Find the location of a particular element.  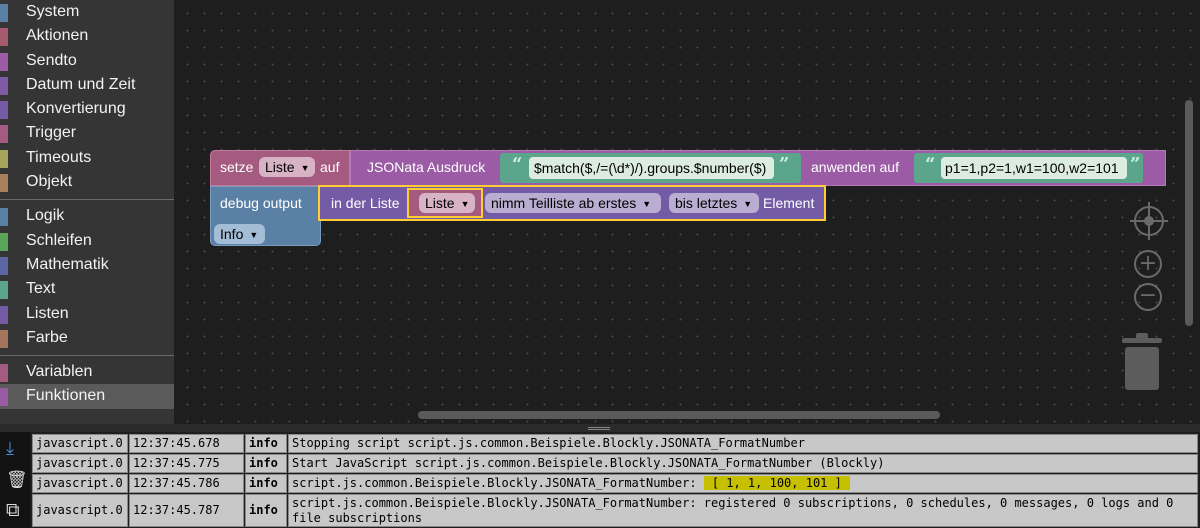

delete-icon: 🗑 is located at coordinates (17, 480).